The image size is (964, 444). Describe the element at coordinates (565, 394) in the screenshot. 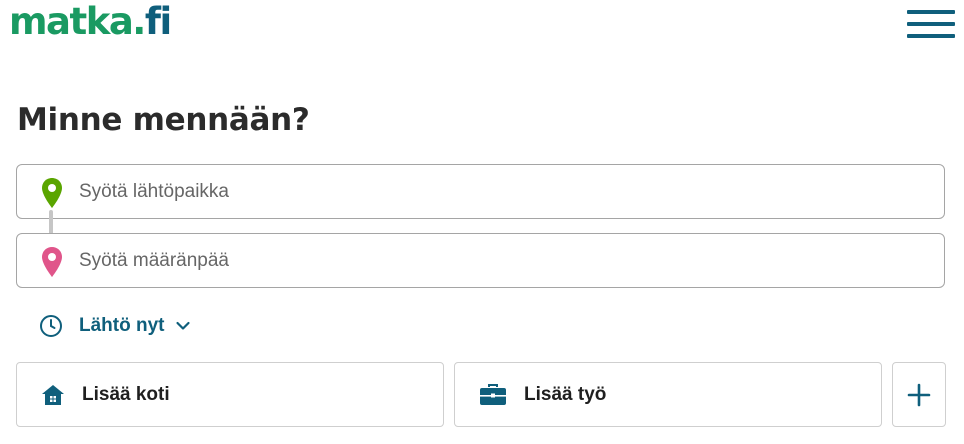

I see `add-work-label: Lisää työ` at that location.